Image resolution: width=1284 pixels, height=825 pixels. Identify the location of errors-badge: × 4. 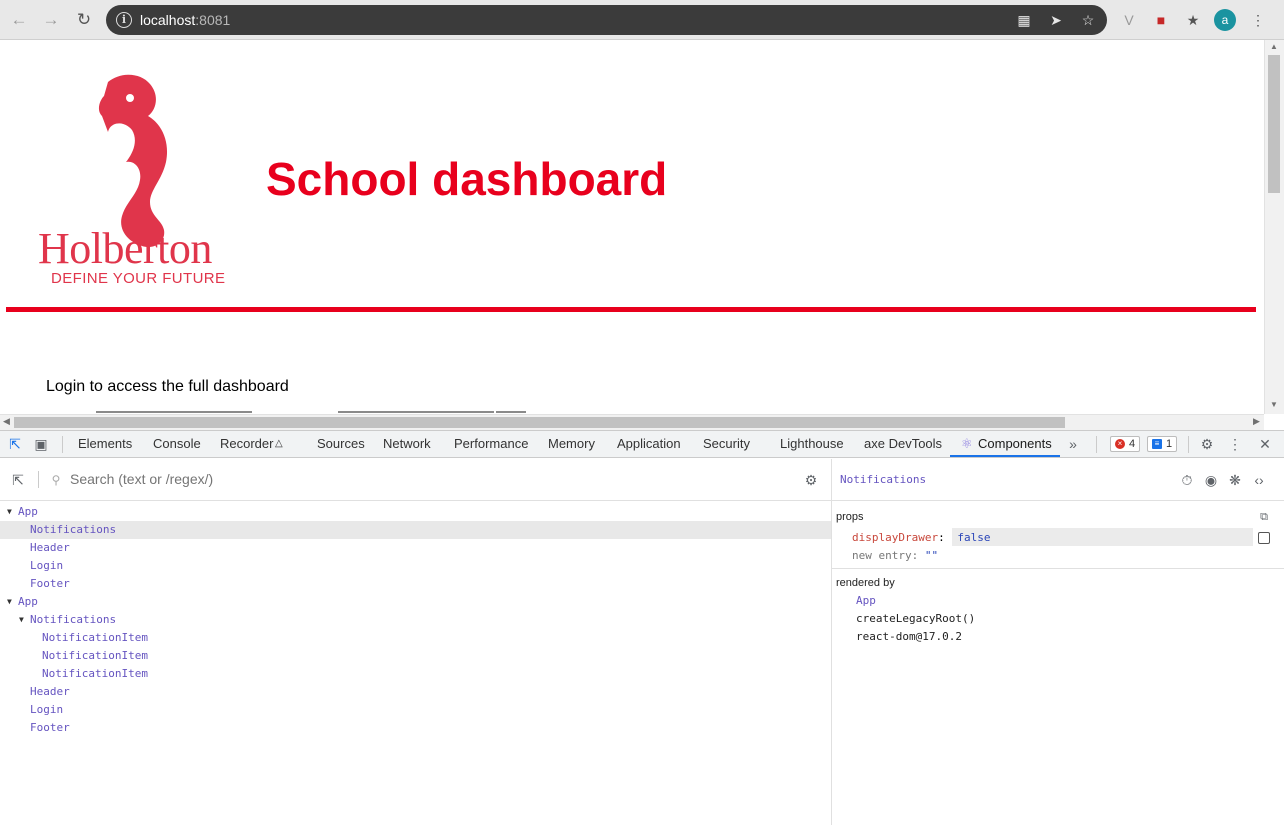
(1125, 444).